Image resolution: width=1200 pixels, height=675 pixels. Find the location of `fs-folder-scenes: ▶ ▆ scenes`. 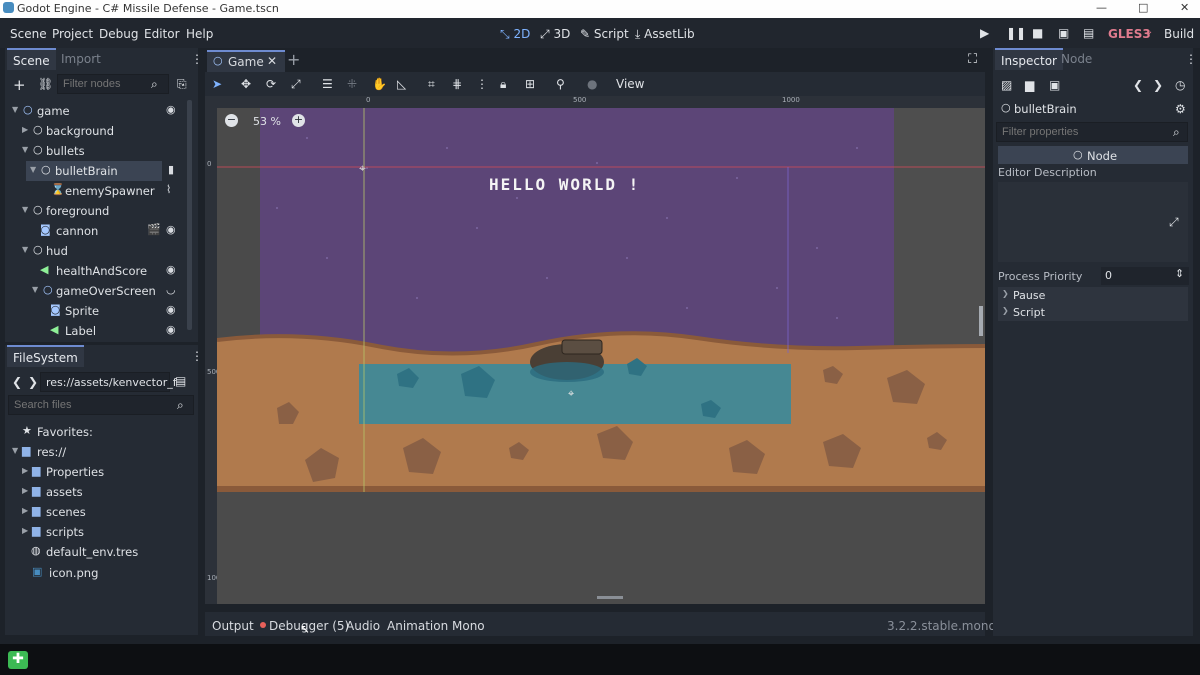

fs-folder-scenes: ▶ ▆ scenes is located at coordinates (98, 512).